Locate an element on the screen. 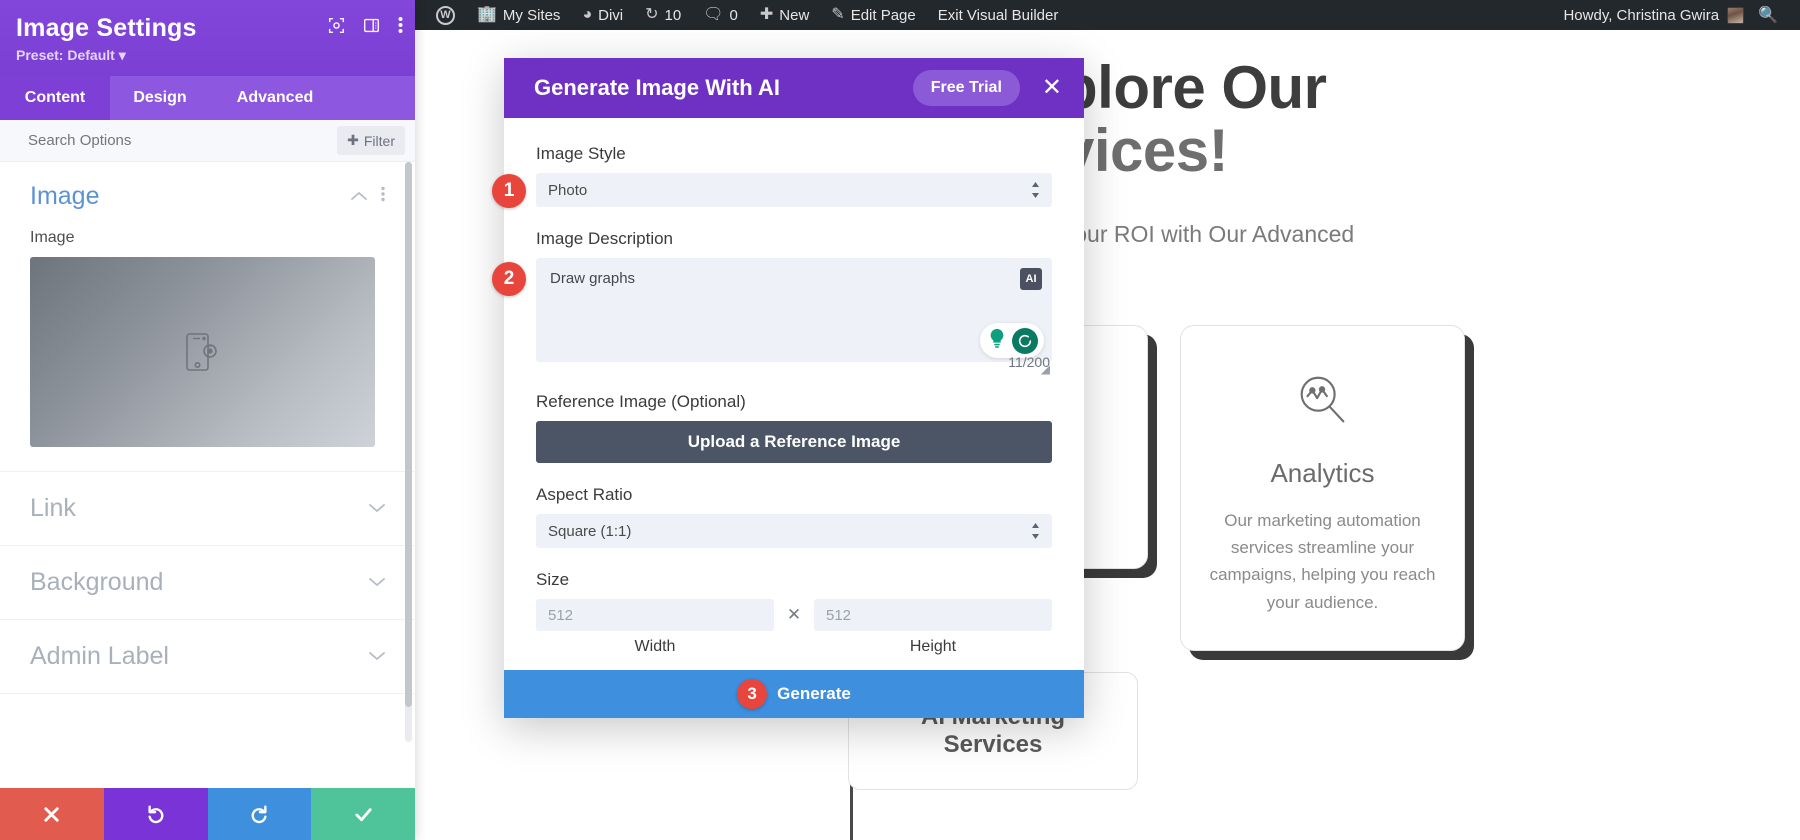 The image size is (1800, 840). admin-bar-item-edit-page: ✎ Edit Page is located at coordinates (873, 15).